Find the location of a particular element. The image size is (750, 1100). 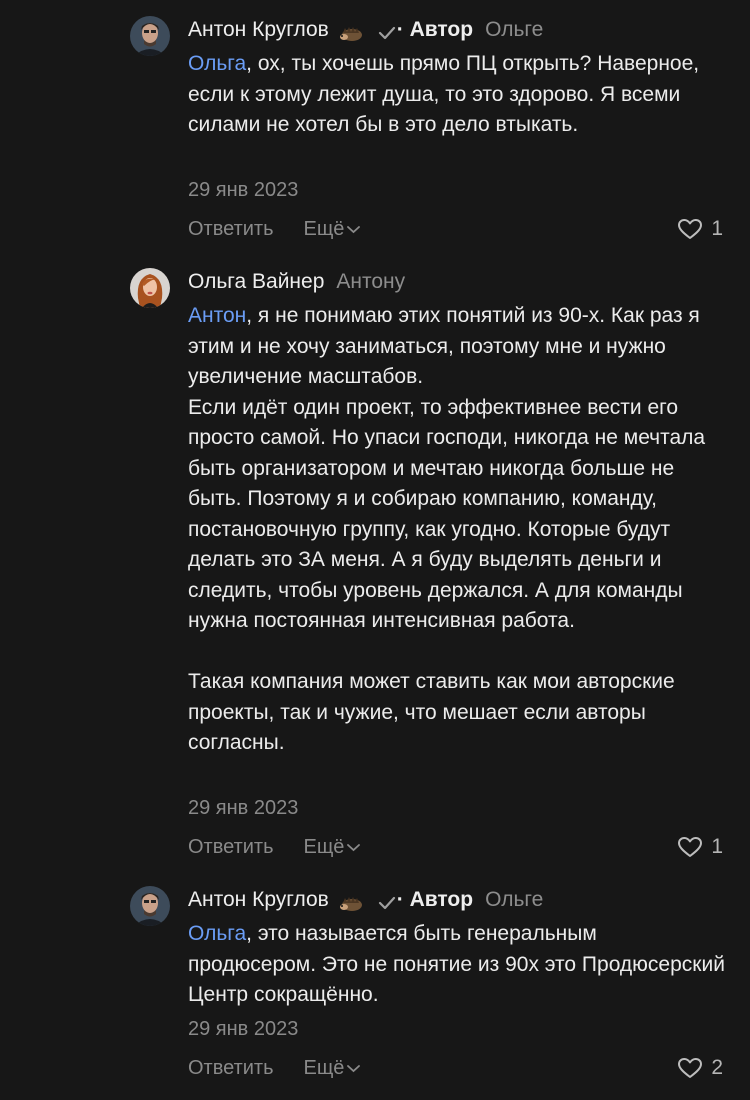

like-count: 2 is located at coordinates (717, 1067).